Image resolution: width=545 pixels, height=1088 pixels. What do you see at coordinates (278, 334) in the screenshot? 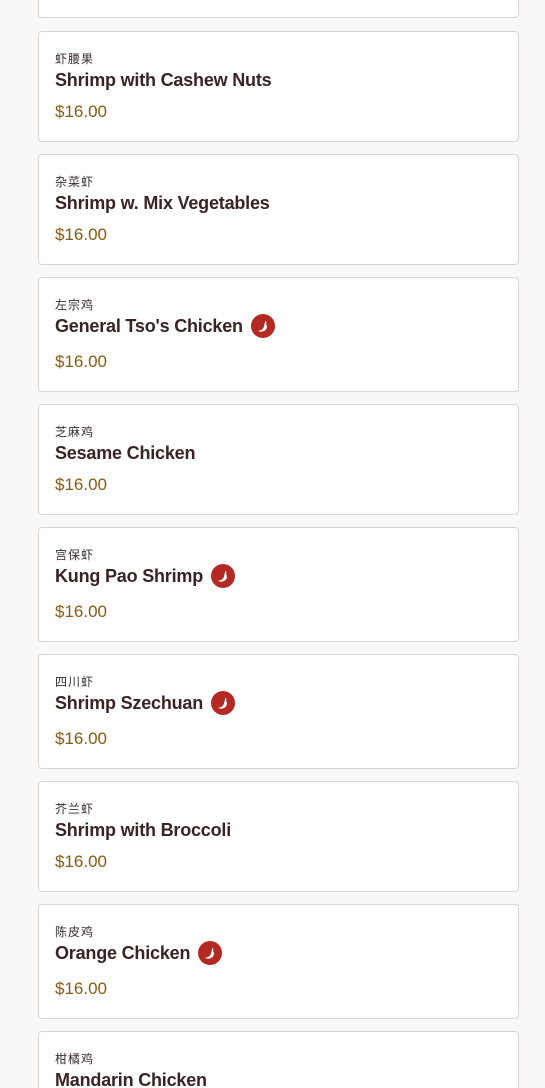
I see `menu-item-card: 左宗鸡 General Tso's Chicken $16.00` at bounding box center [278, 334].